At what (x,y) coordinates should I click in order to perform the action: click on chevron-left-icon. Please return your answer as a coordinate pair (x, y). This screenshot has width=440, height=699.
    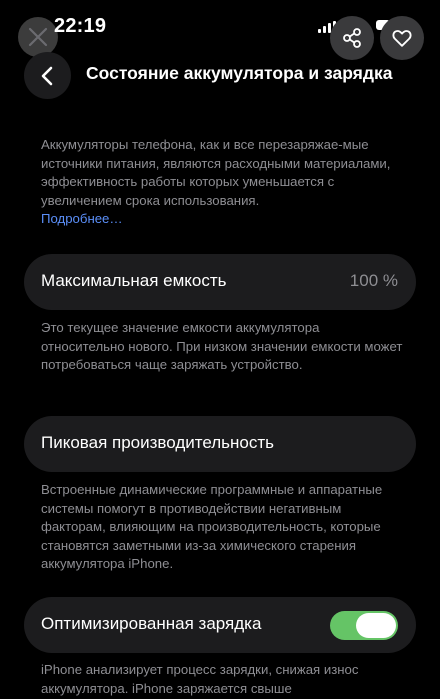
    Looking at the image, I should click on (46, 75).